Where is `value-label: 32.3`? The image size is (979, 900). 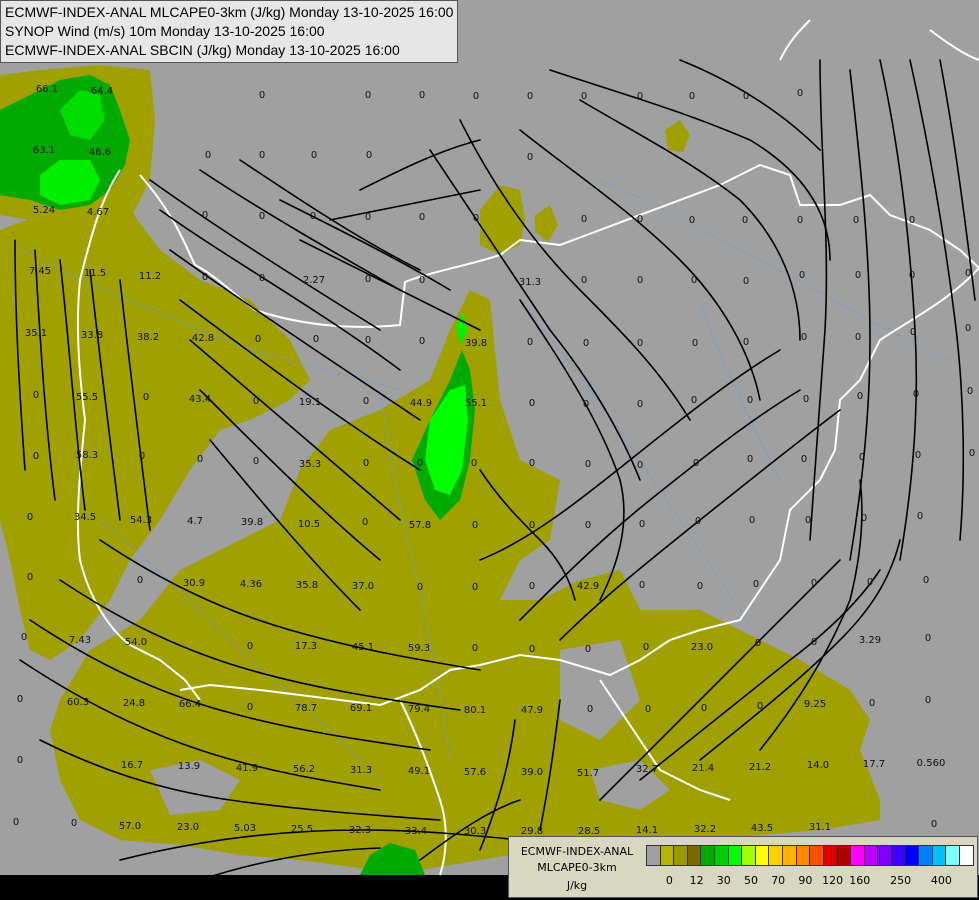 value-label: 32.3 is located at coordinates (360, 830).